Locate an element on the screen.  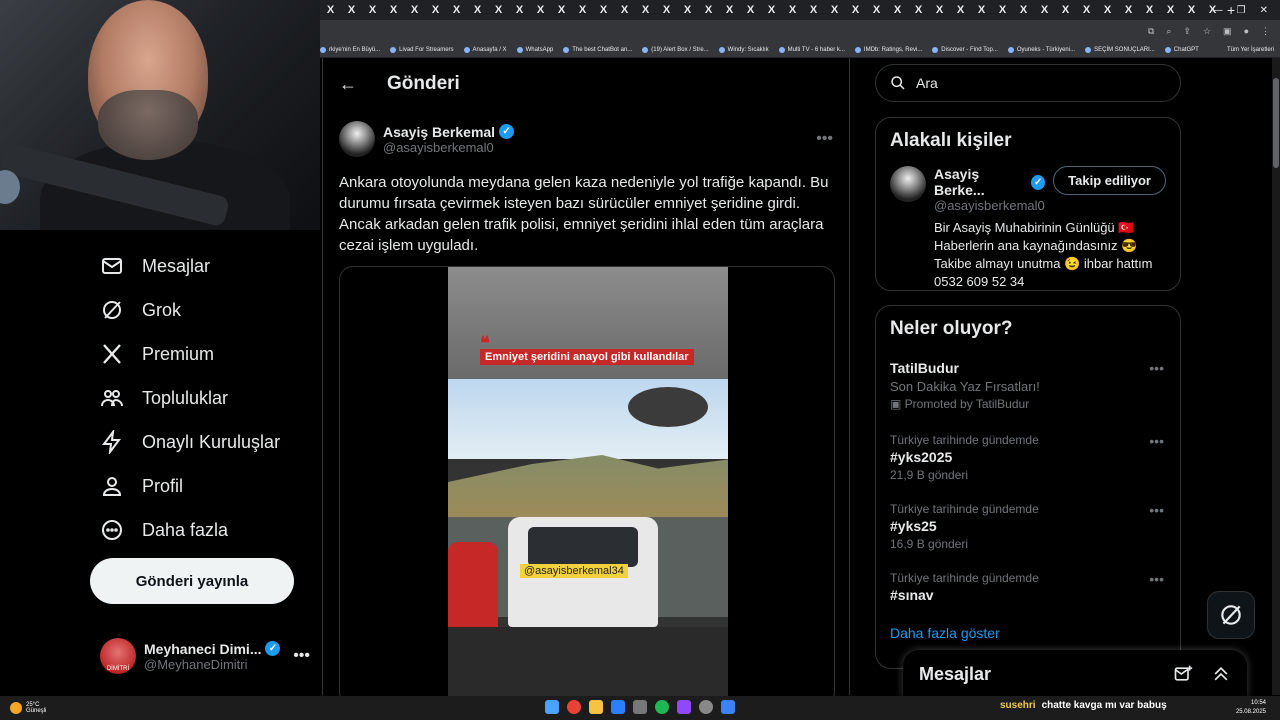
nav-item-verified-orgs: Onaylı Kuruluşlar is located at coordinates (190, 442).